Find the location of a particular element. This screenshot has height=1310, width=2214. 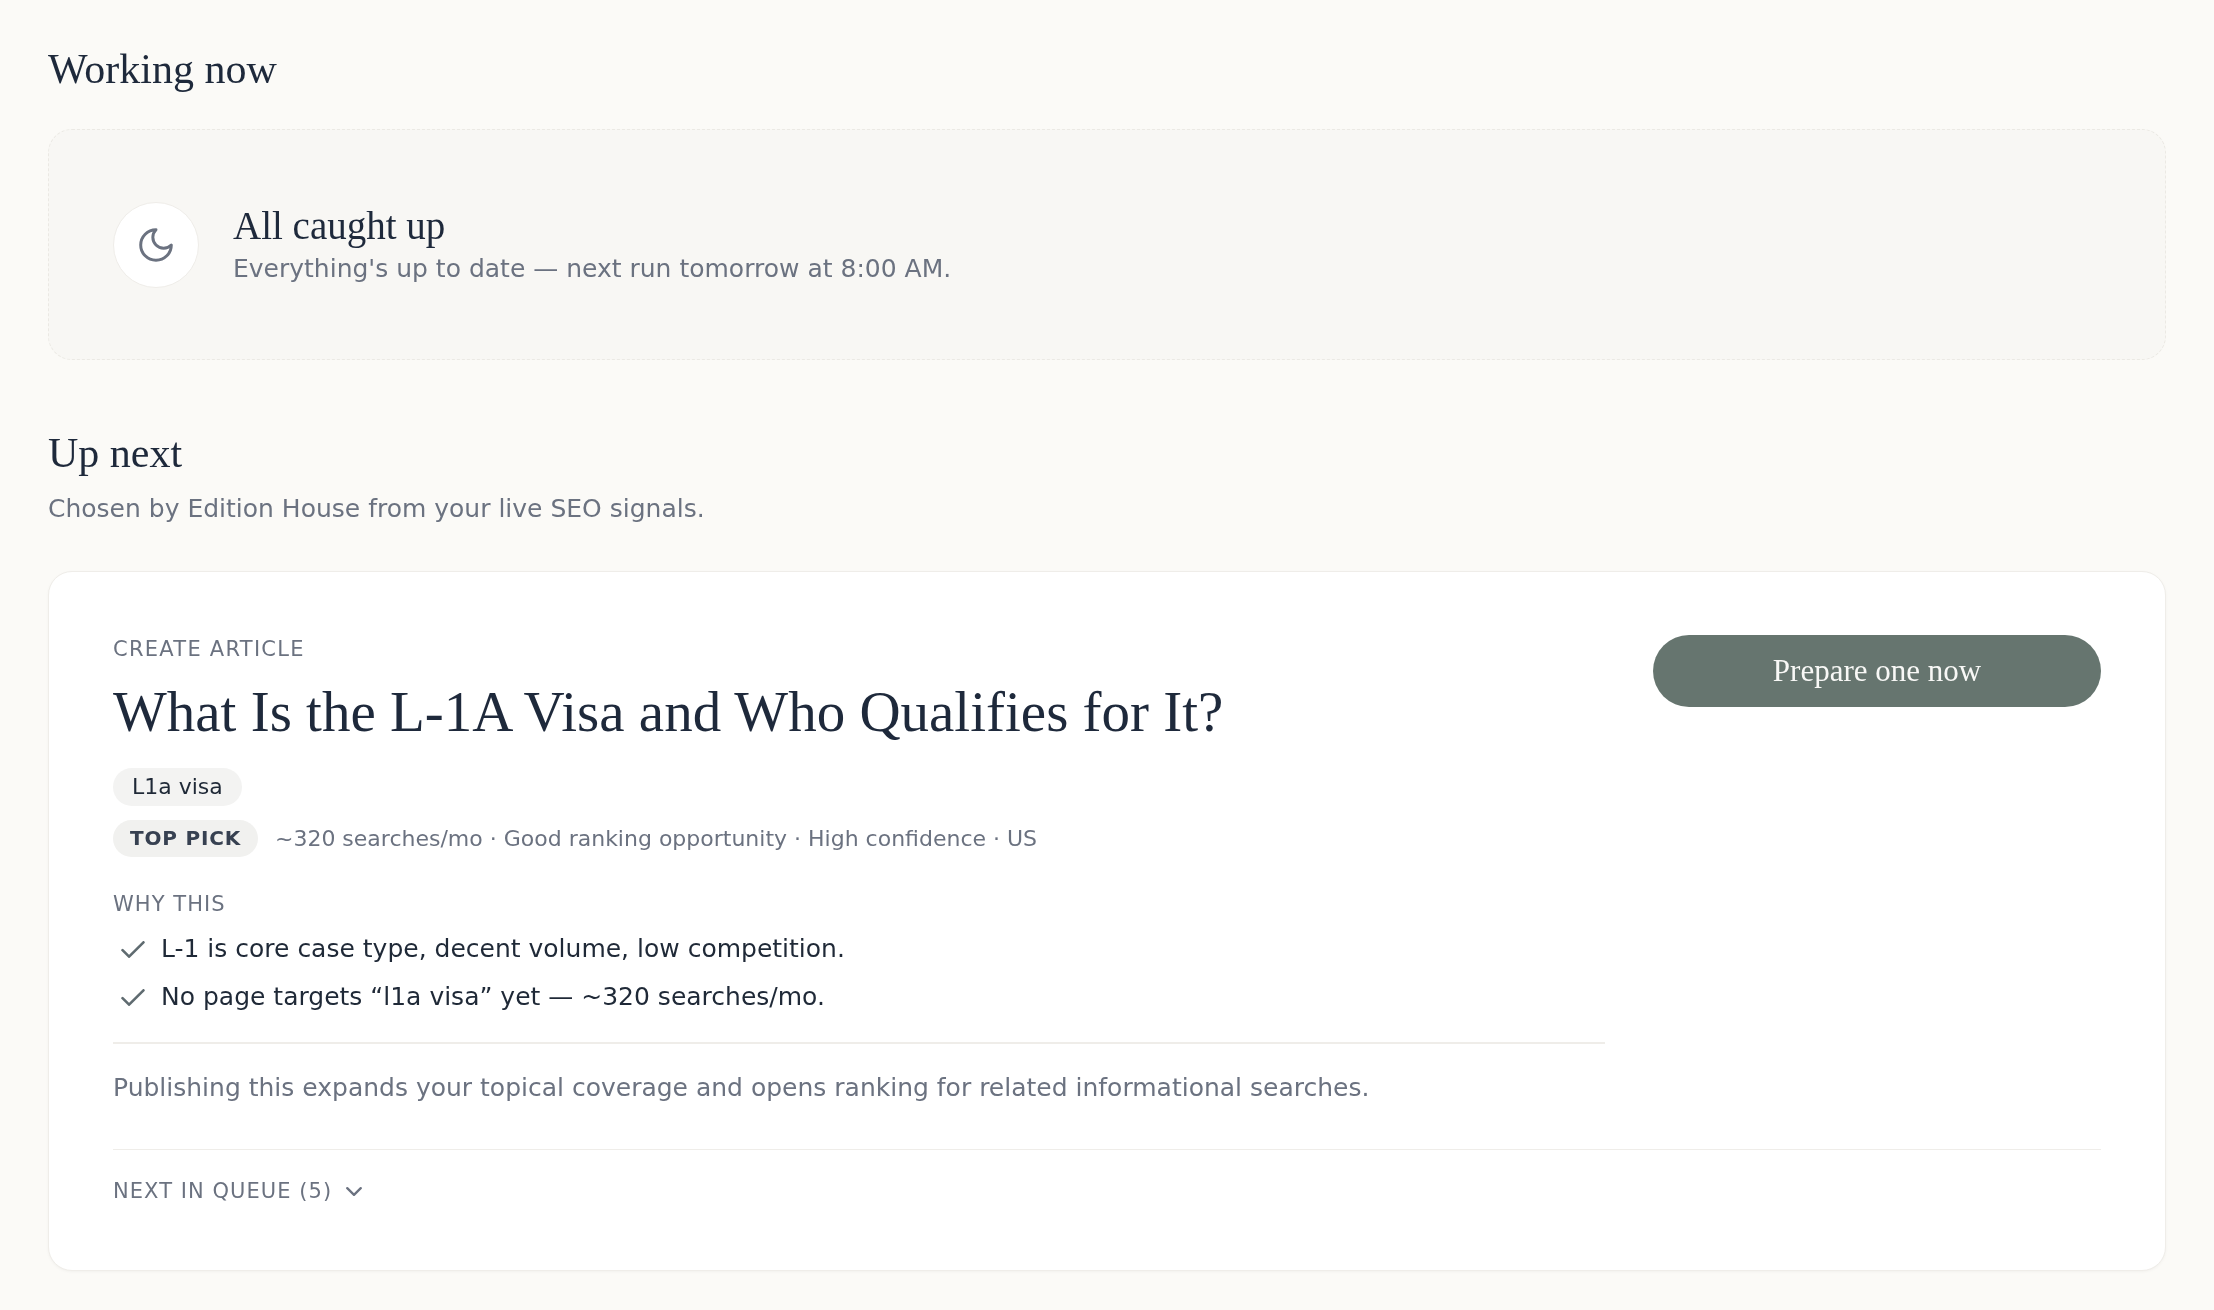

prepare-button: Prepare one now is located at coordinates (1877, 671).